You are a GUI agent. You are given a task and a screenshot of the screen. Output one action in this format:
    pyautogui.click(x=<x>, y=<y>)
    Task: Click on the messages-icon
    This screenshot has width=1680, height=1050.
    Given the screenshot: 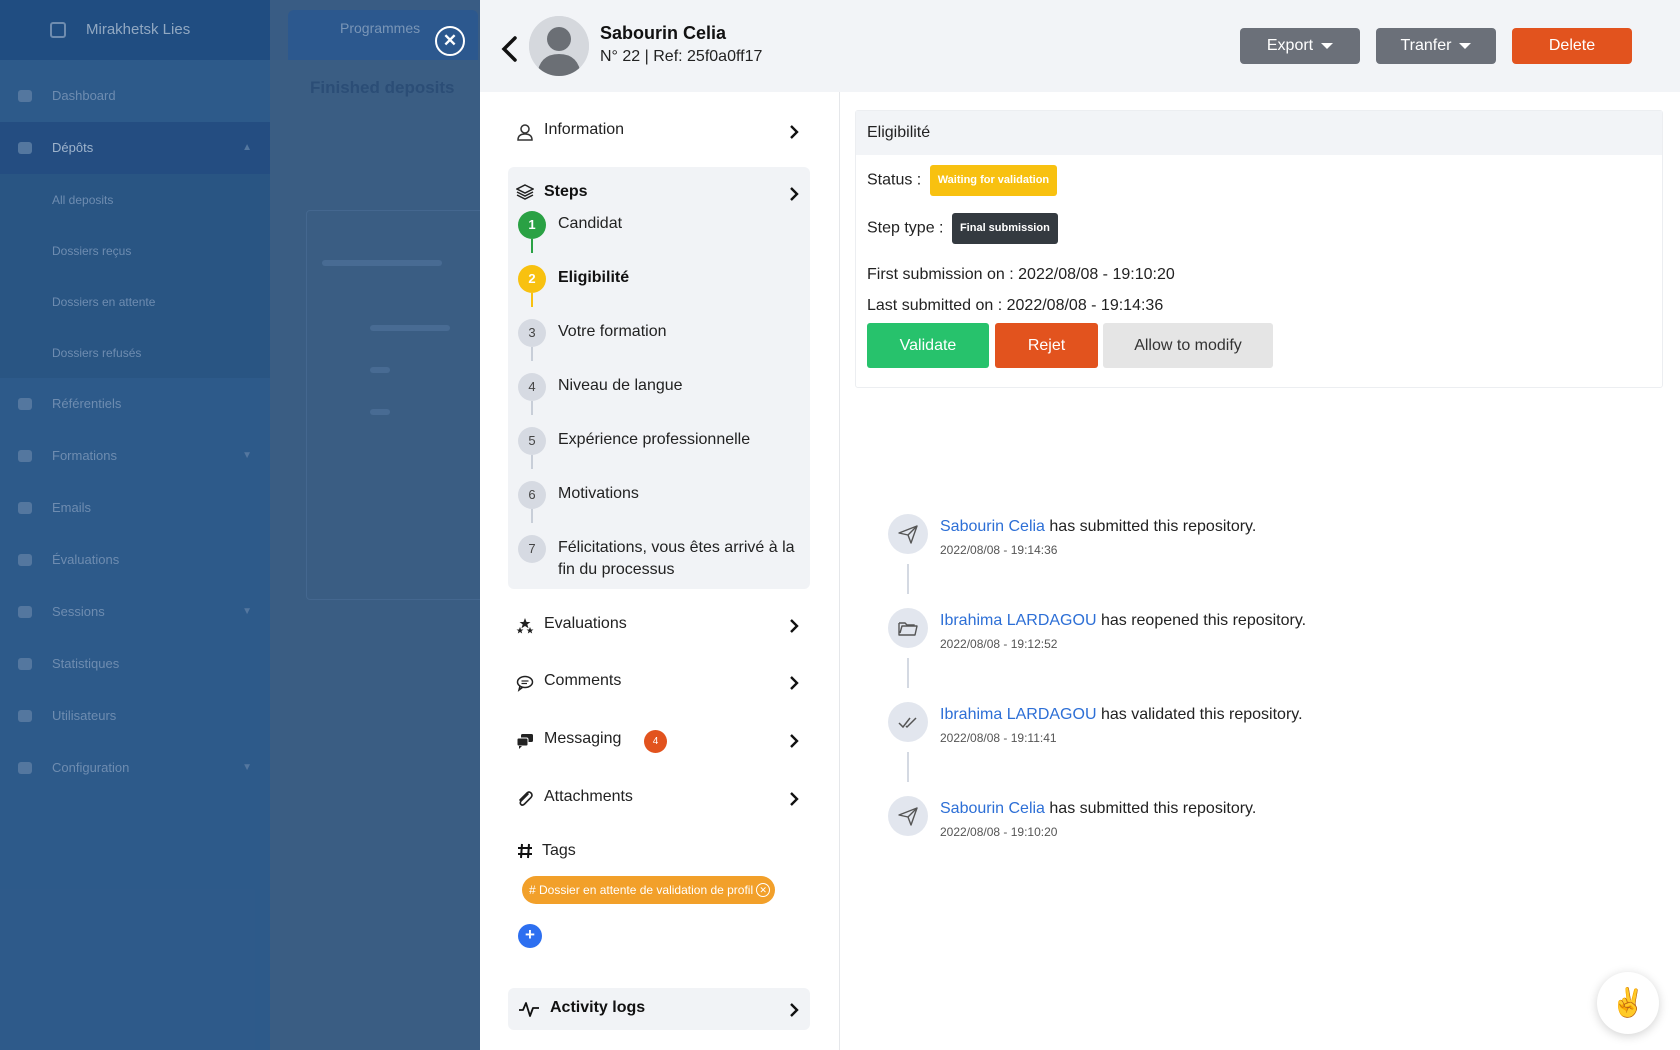 What is the action you would take?
    pyautogui.click(x=525, y=741)
    